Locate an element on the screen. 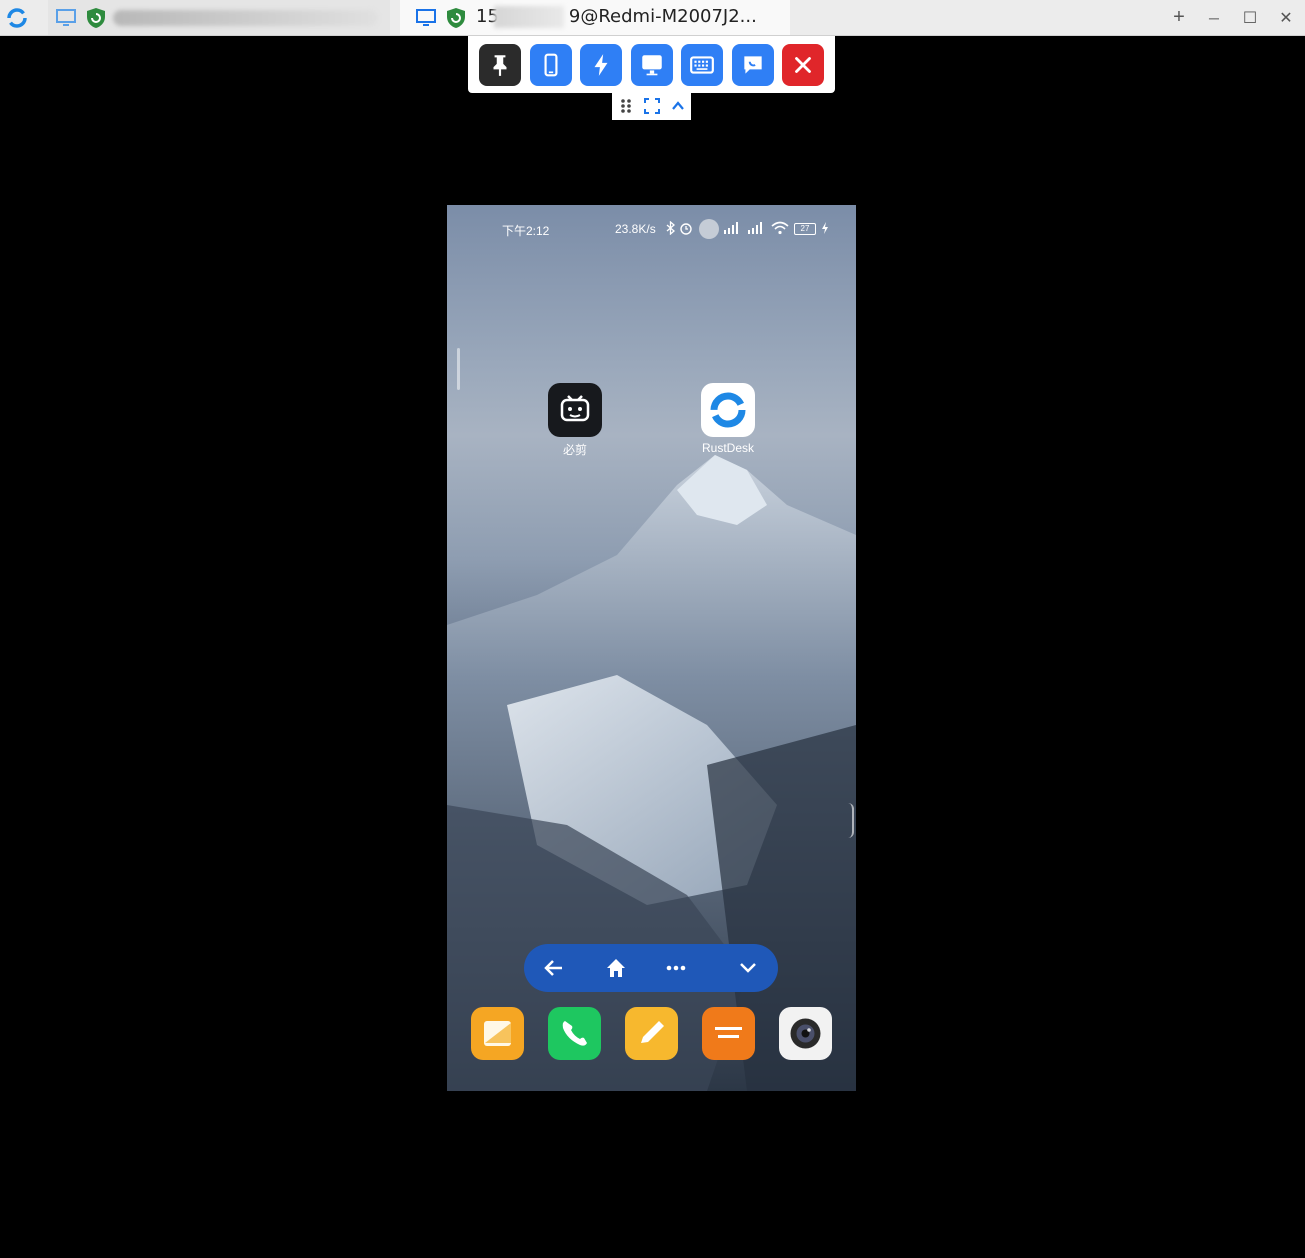  battery-indicator: 27 is located at coordinates (805, 229).